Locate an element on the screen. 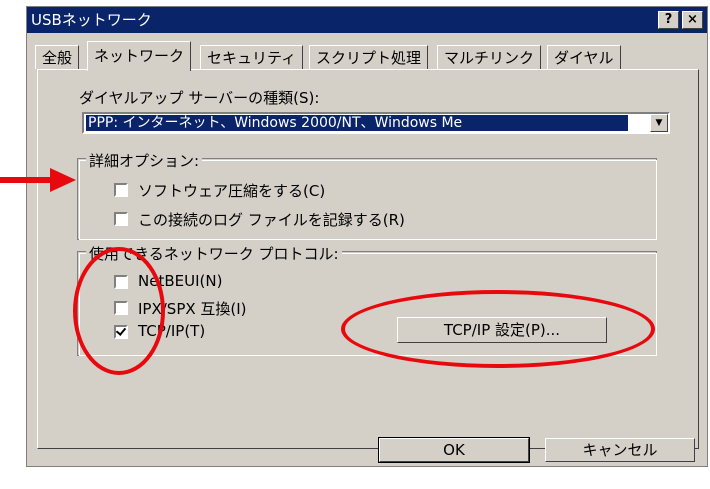 The image size is (710, 489). annotation-arrow-line is located at coordinates (26, 180).